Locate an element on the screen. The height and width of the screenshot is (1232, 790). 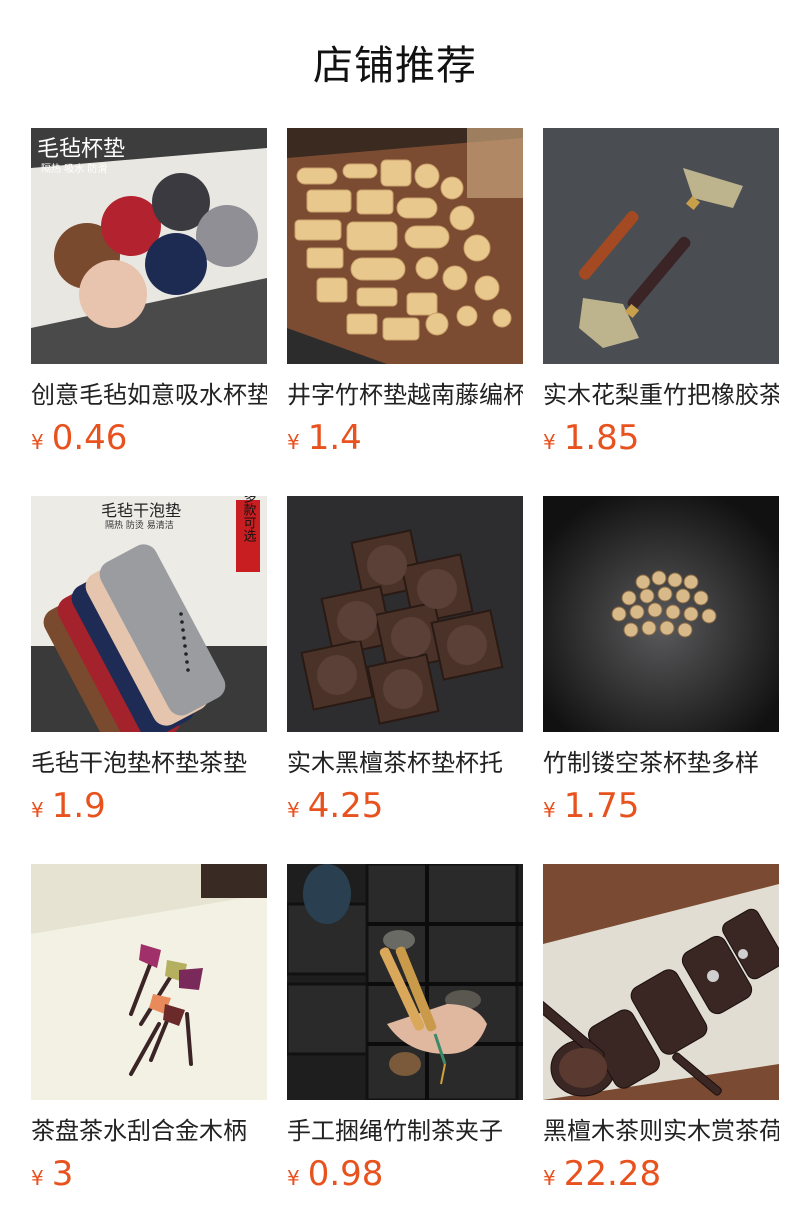
price-value: 0.46 is located at coordinates (89, 438).